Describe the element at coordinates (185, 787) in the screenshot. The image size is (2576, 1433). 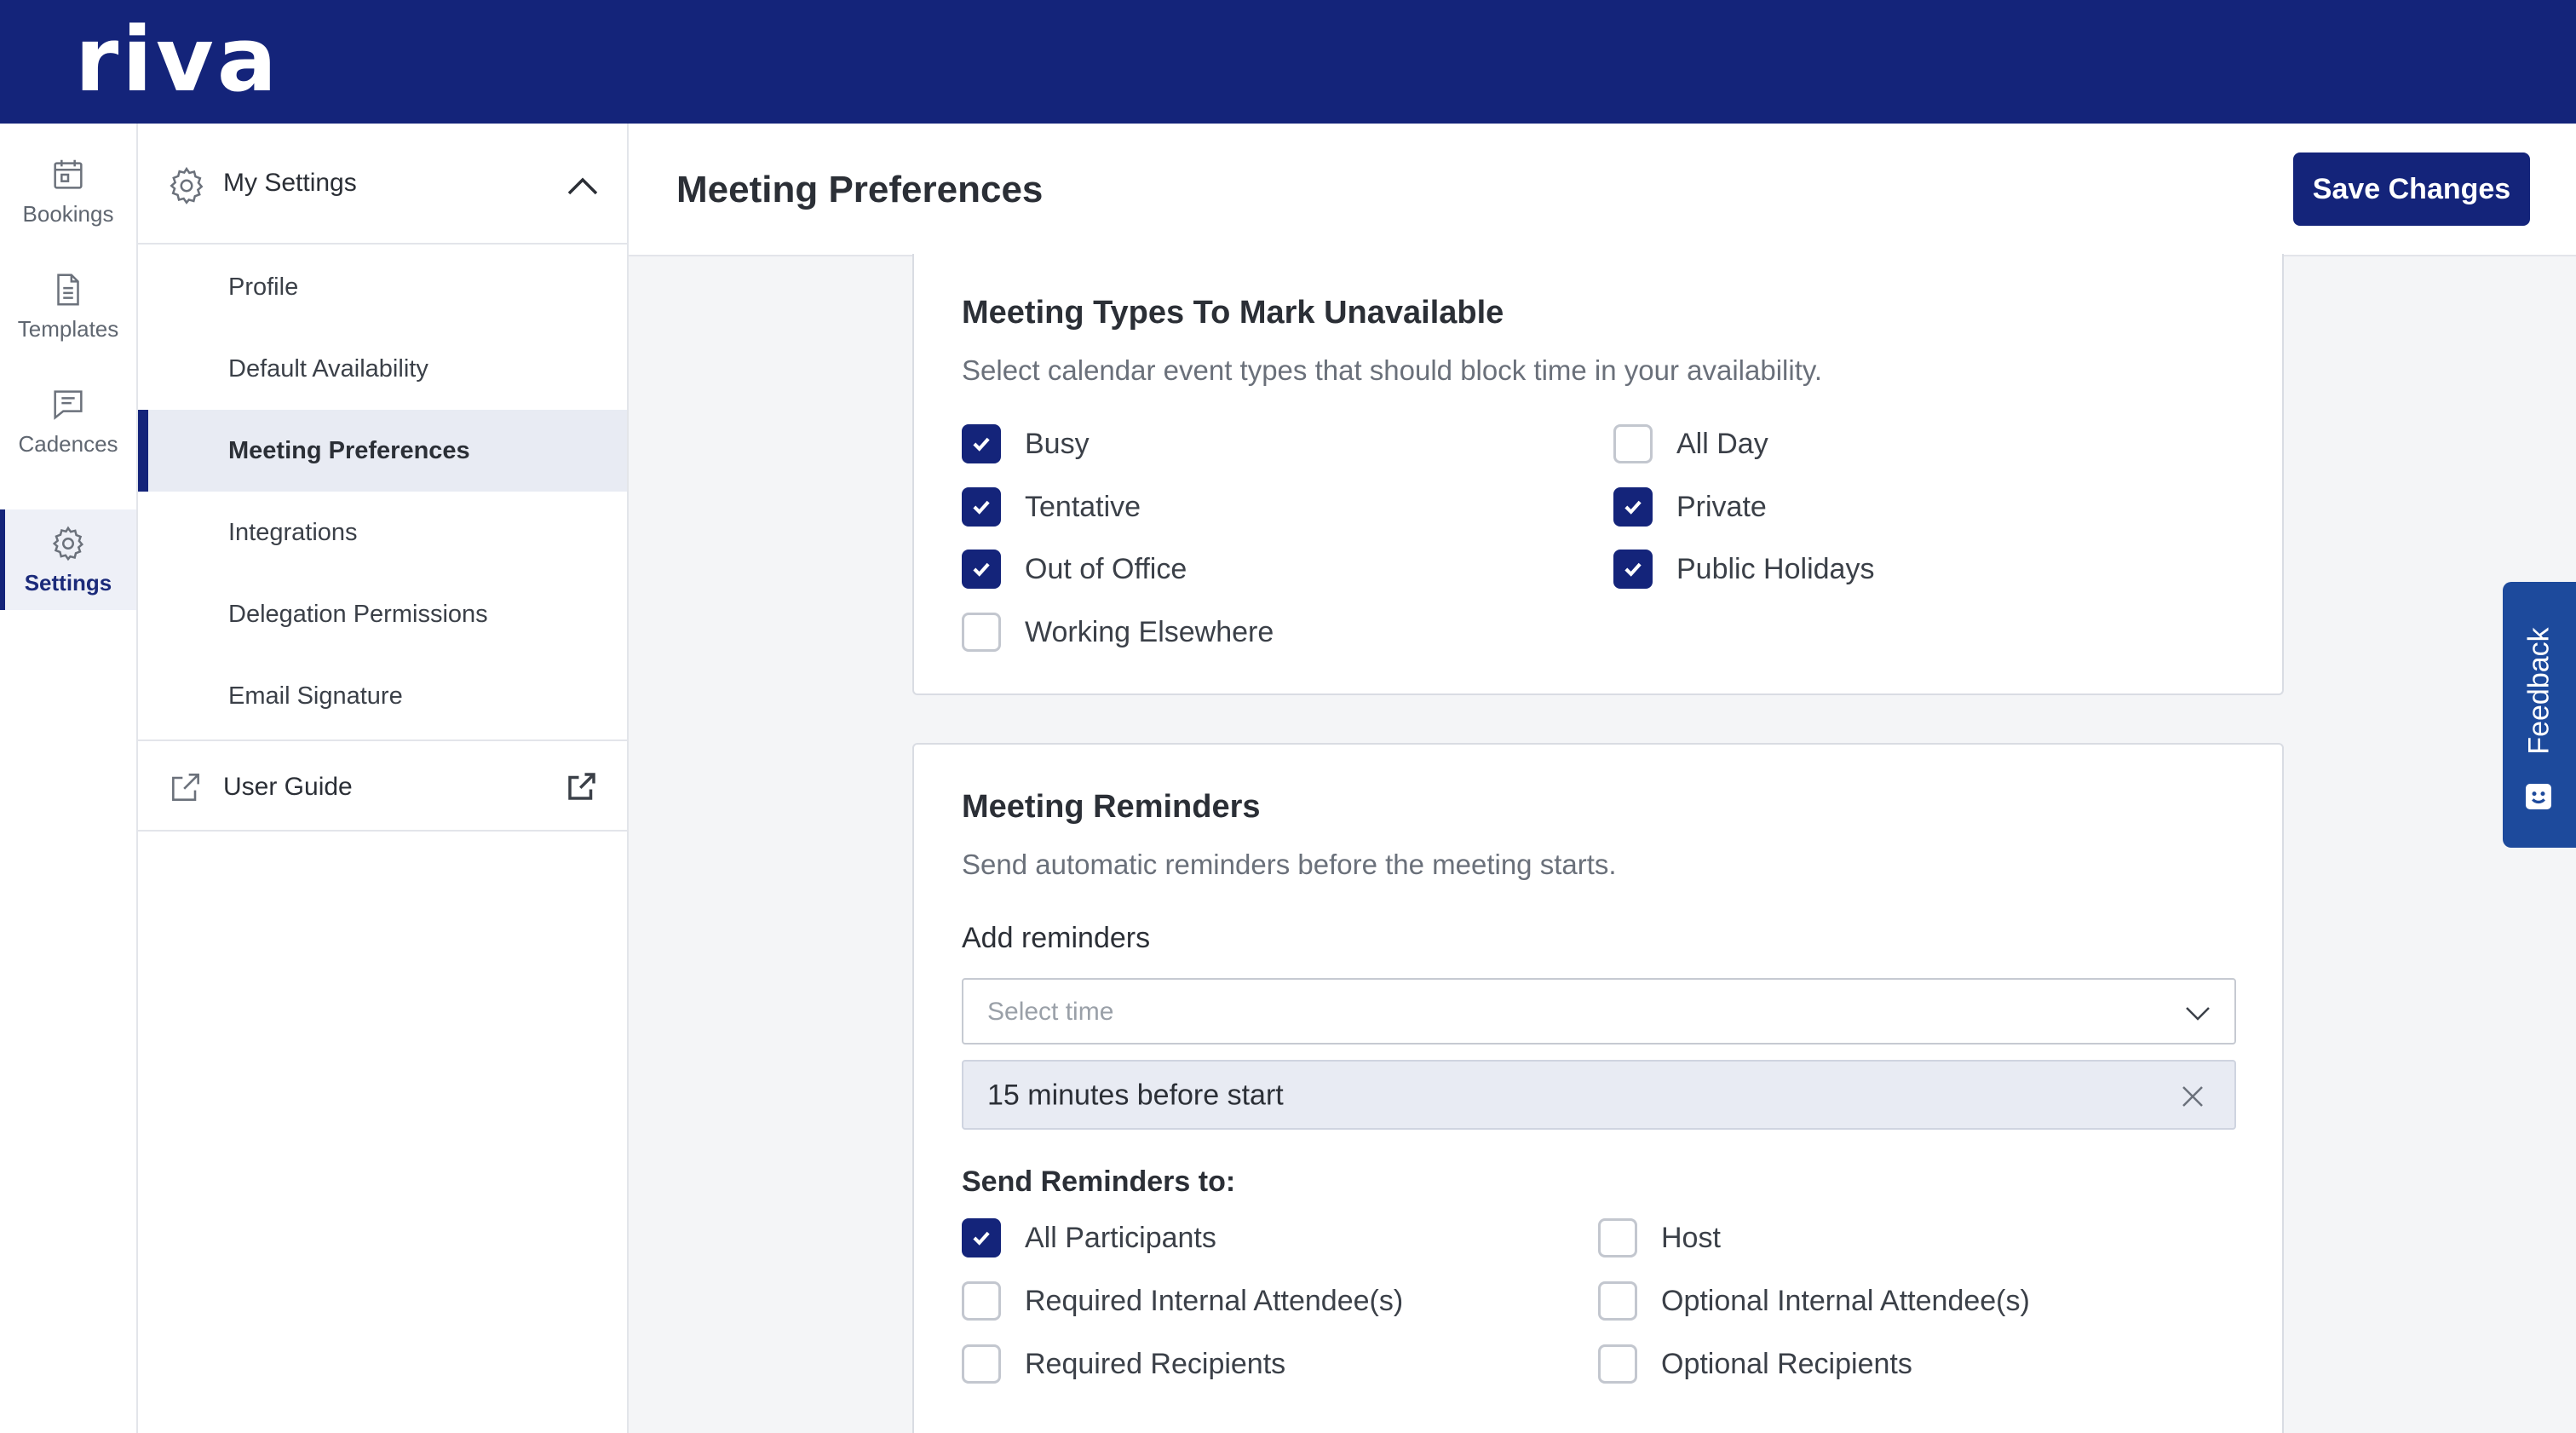
I see `external-link-icon` at that location.